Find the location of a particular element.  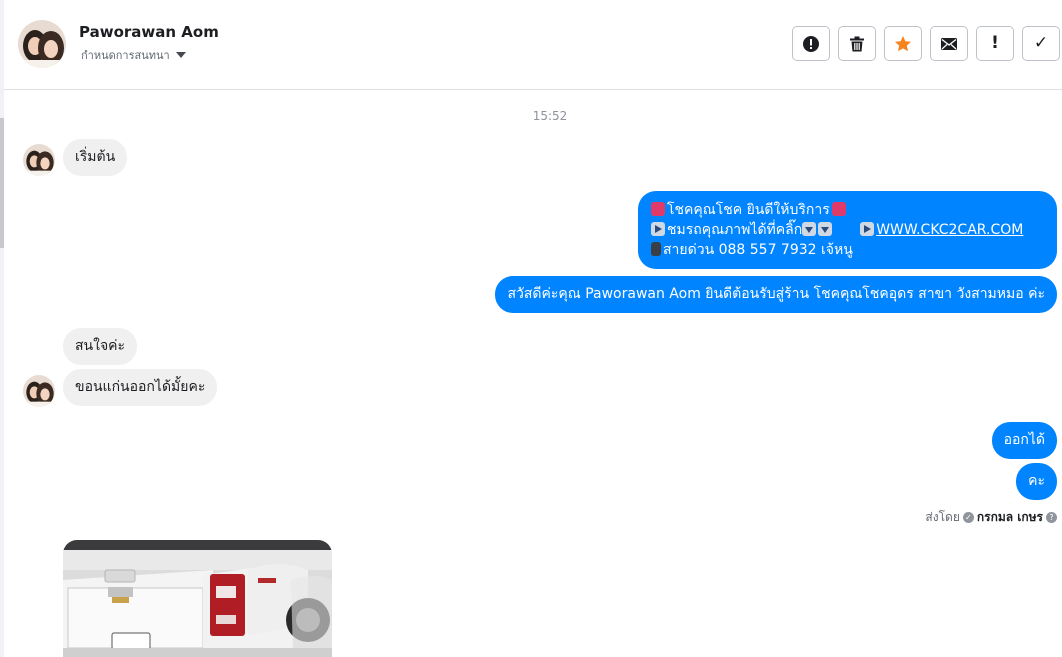

spam-alert-button is located at coordinates (811, 43).